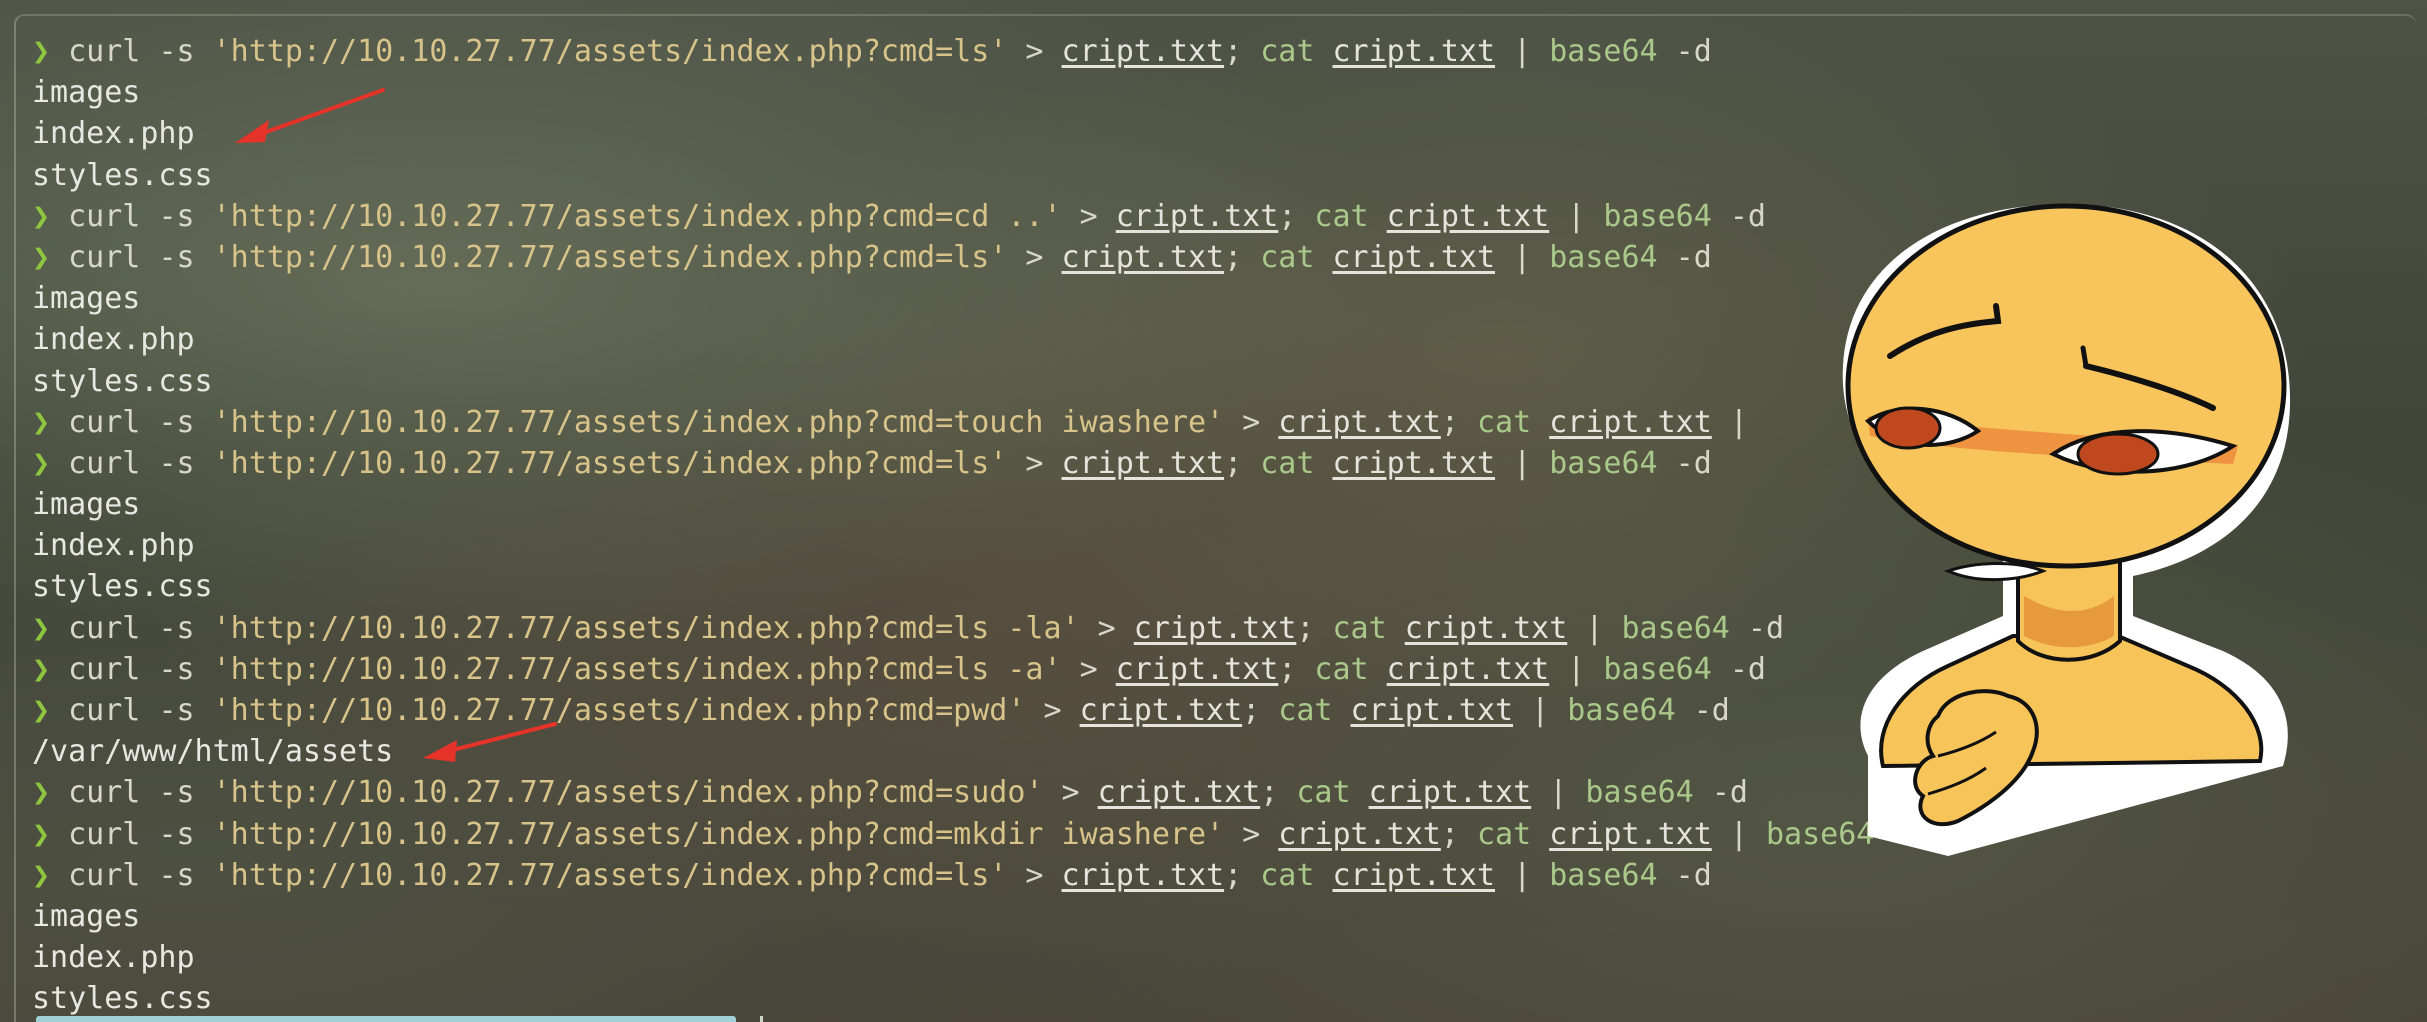 Image resolution: width=2427 pixels, height=1022 pixels. Describe the element at coordinates (761, 1019) in the screenshot. I see `cursor-tick` at that location.